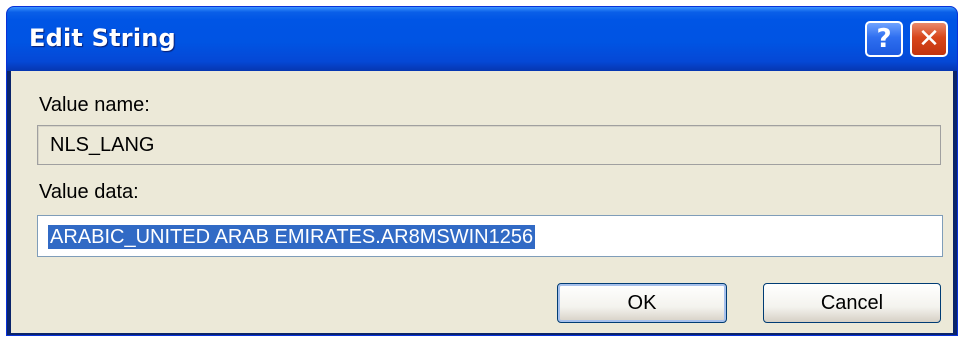  I want to click on dialog-title: Edit String, so click(102, 38).